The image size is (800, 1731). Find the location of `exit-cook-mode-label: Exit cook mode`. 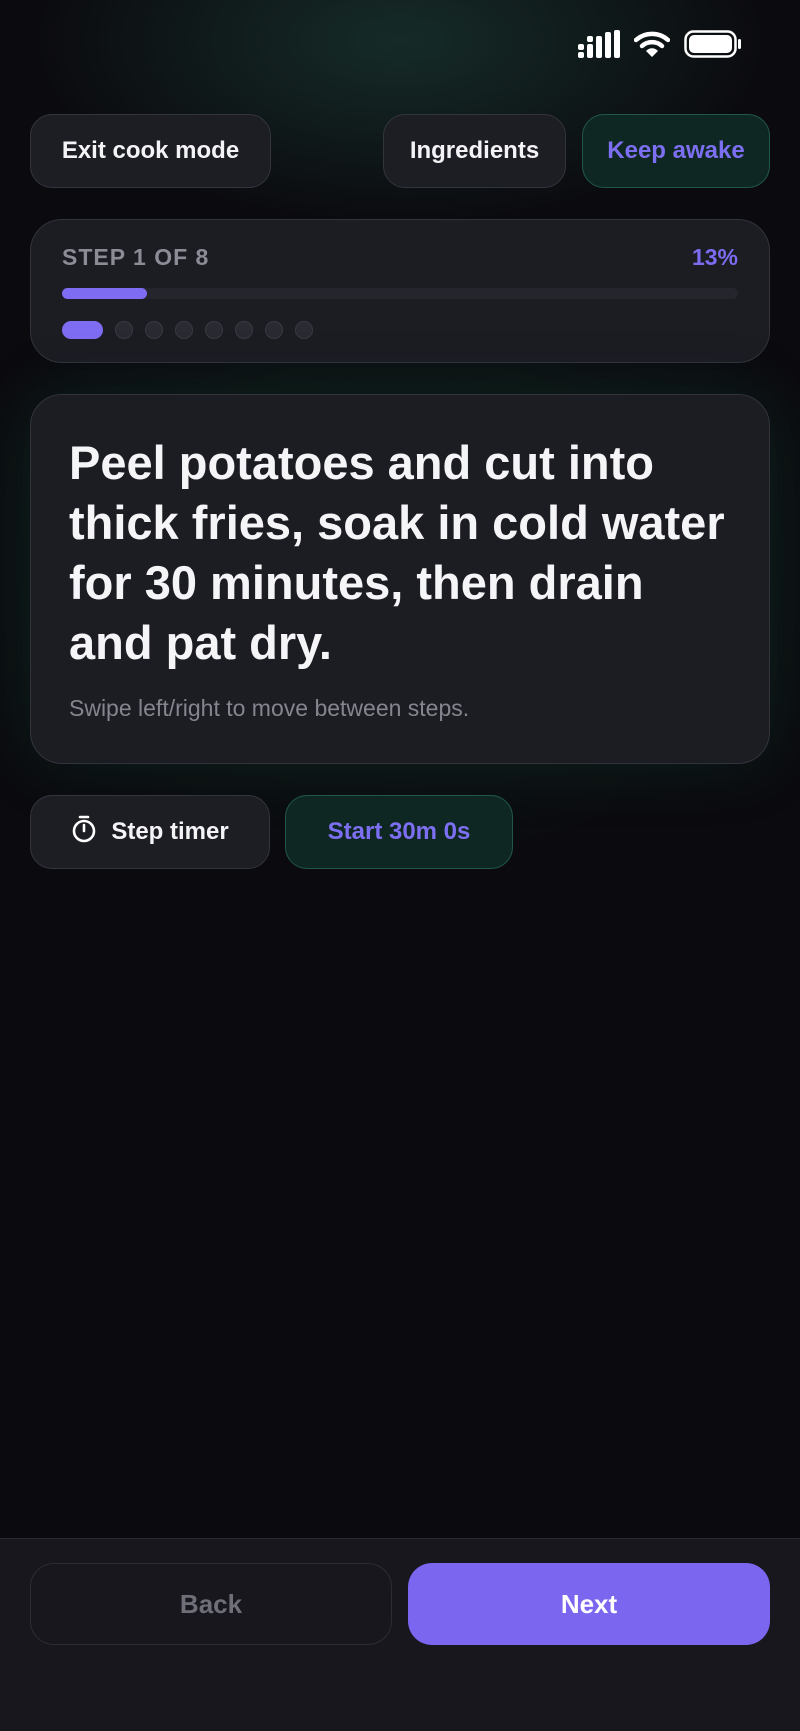

exit-cook-mode-label: Exit cook mode is located at coordinates (150, 150).